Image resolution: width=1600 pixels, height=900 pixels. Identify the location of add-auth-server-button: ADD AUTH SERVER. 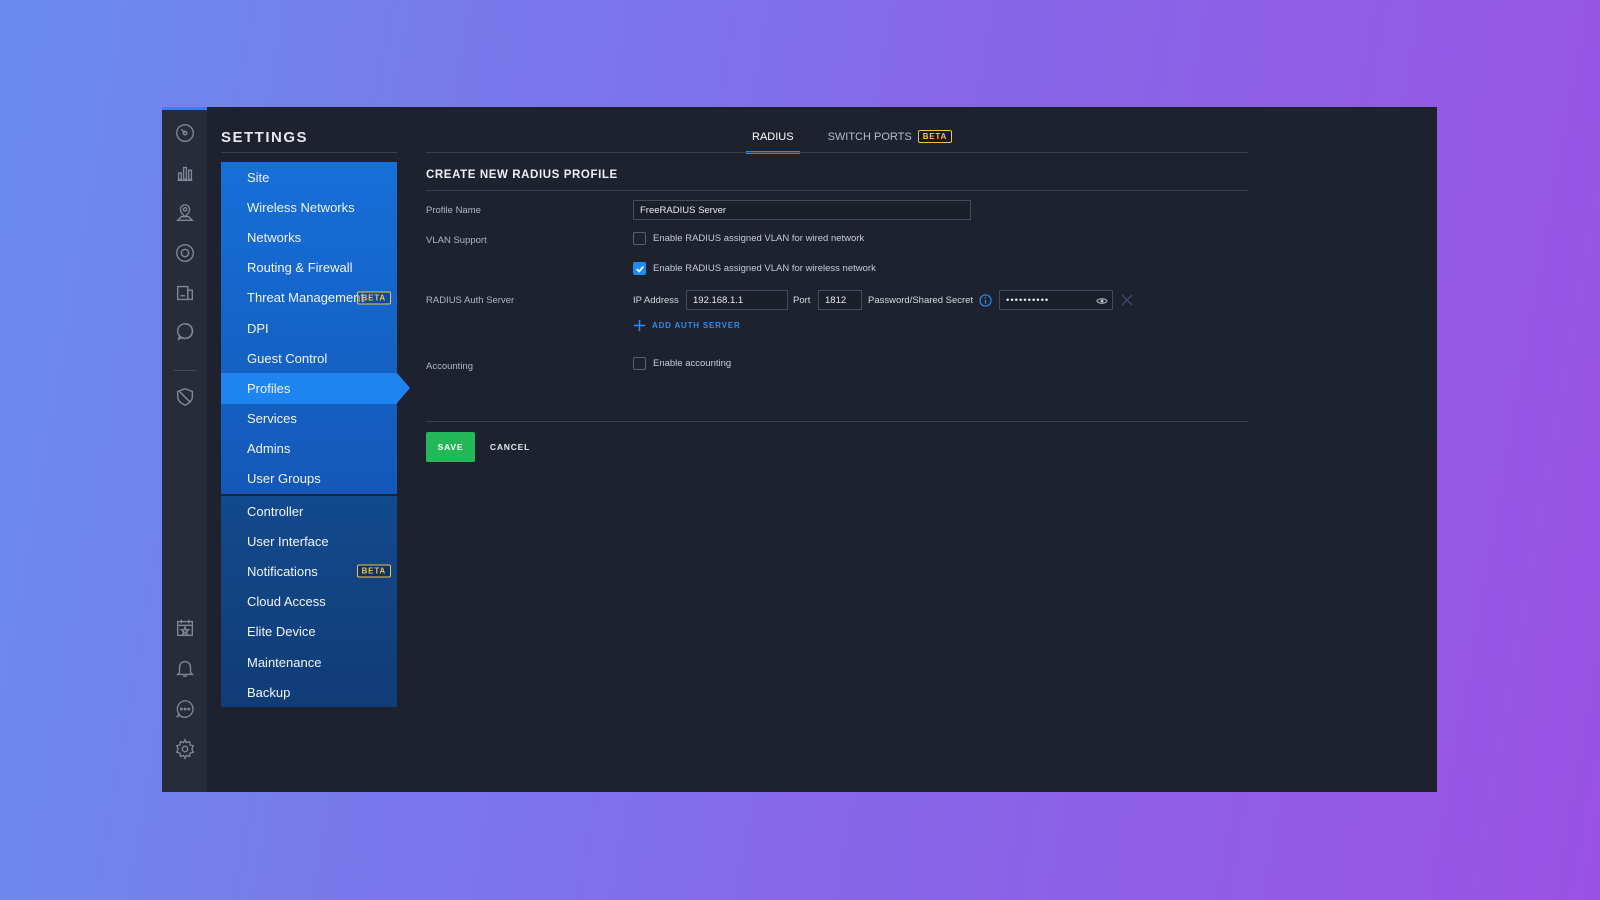
(686, 325).